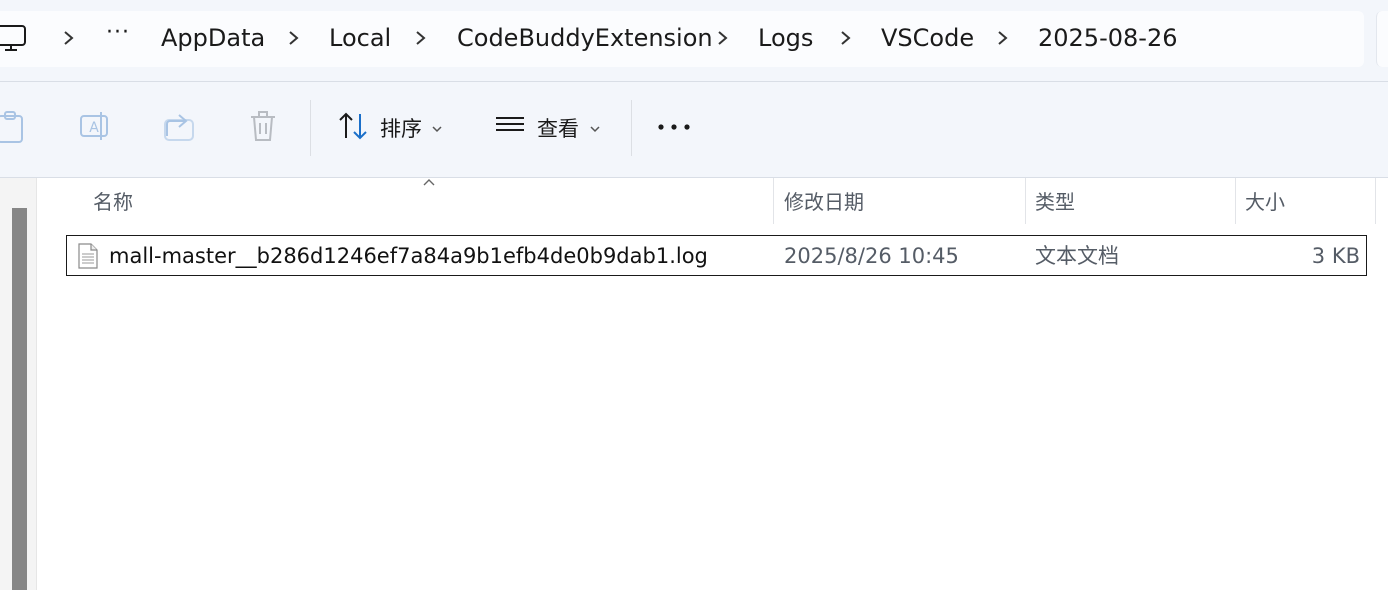  What do you see at coordinates (88, 256) in the screenshot?
I see `text-file-icon` at bounding box center [88, 256].